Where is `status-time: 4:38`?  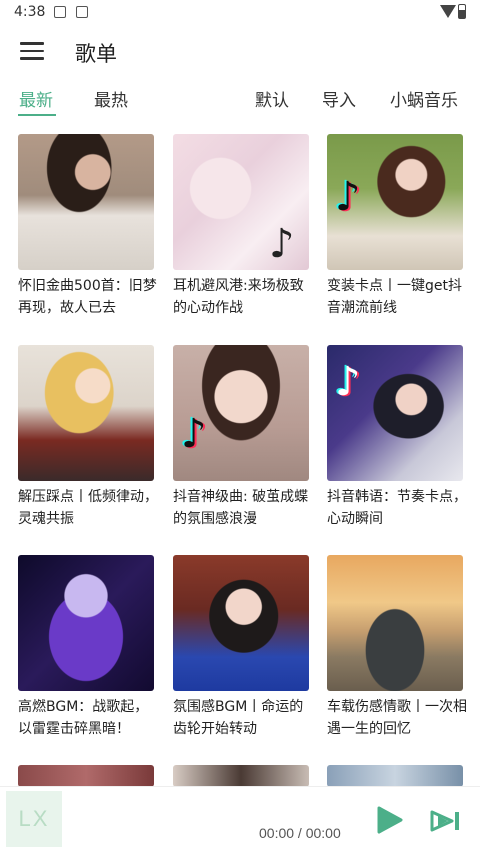
status-time: 4:38 is located at coordinates (30, 12).